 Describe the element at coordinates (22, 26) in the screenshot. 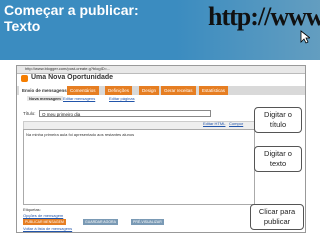

I see `slide-title-line2: Texto` at that location.